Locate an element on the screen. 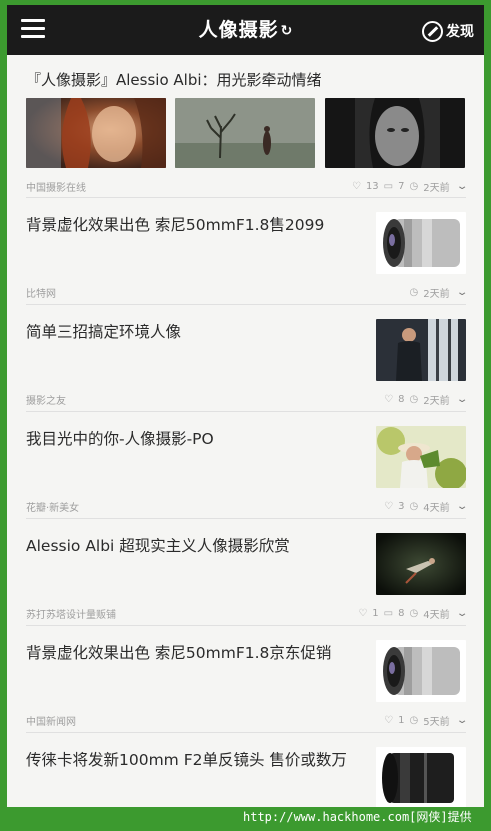 Image resolution: width=491 pixels, height=831 pixels. top-bar: 人像摄影 ↻ 发现 is located at coordinates (245, 30).